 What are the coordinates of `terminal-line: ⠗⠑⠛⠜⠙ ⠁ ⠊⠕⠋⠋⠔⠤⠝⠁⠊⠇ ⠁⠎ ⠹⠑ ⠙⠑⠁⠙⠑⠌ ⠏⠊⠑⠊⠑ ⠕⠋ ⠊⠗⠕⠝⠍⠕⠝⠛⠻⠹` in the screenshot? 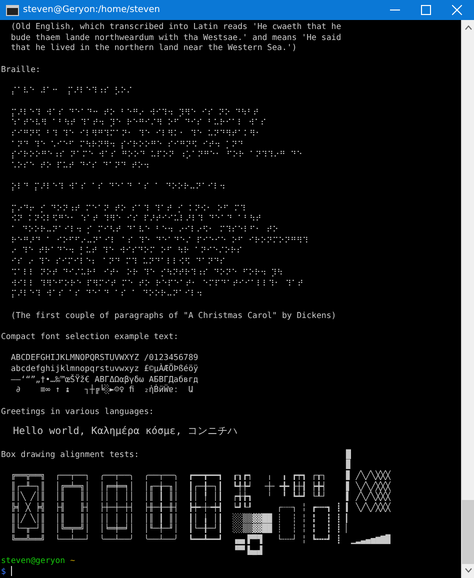 It's located at (159, 240).